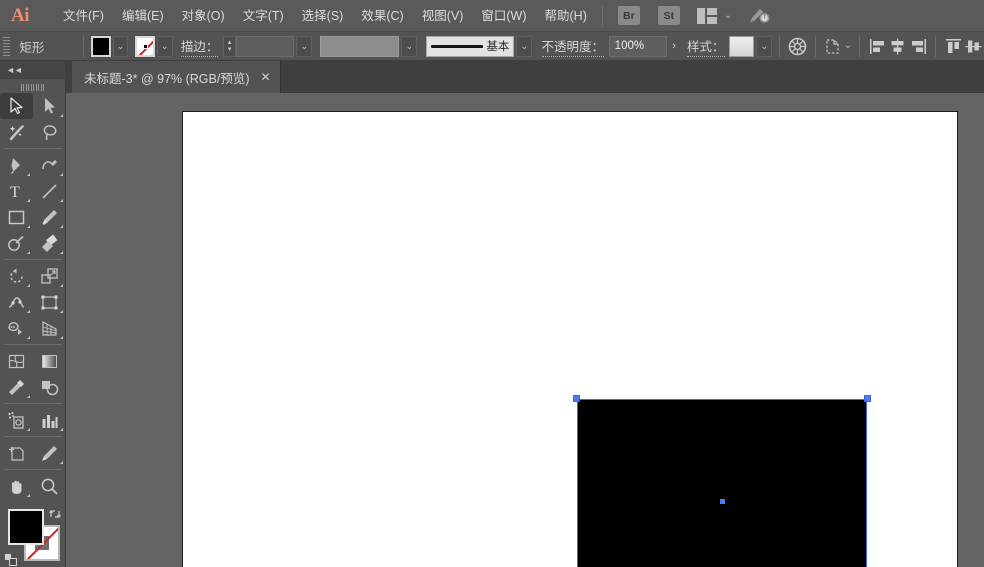 The image size is (984, 567). Describe the element at coordinates (49, 191) in the screenshot. I see `line-segment-tool` at that location.